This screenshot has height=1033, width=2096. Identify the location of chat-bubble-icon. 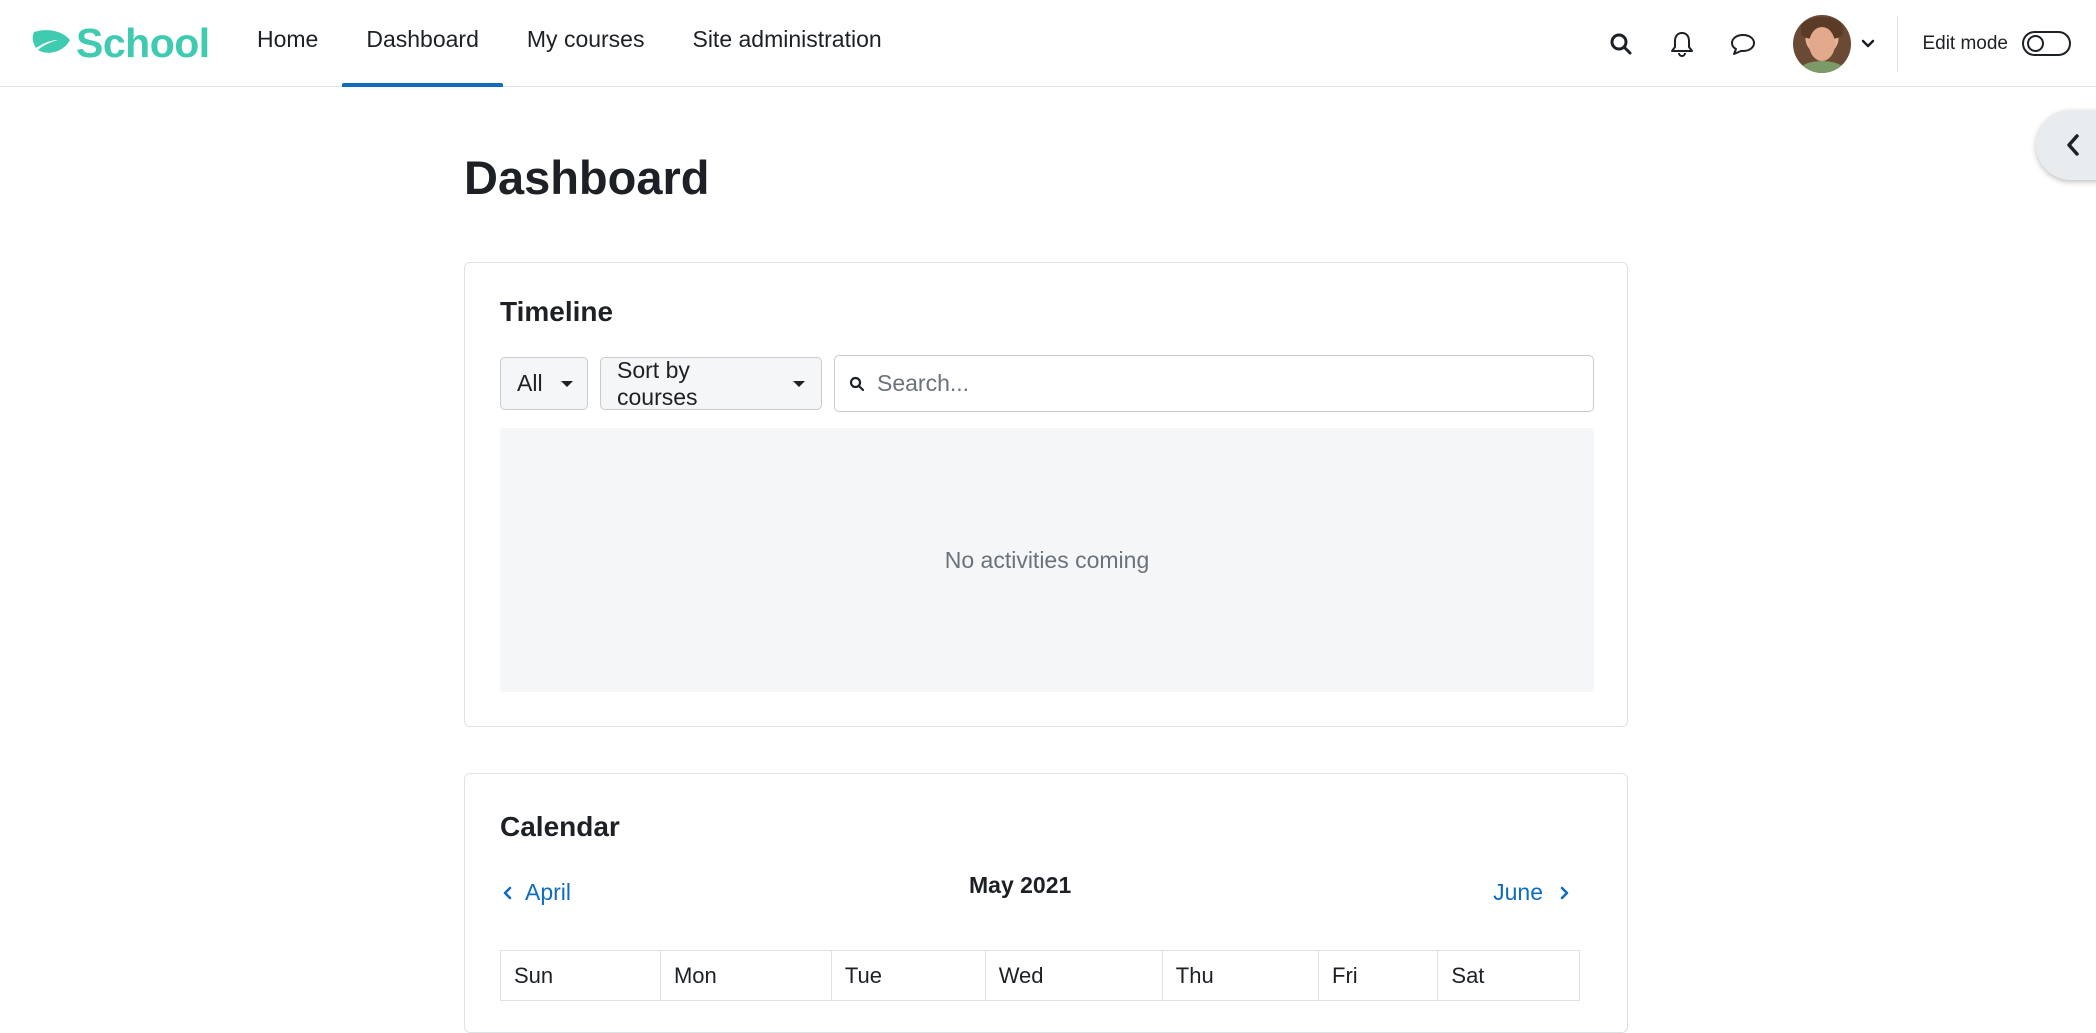
(1742, 44).